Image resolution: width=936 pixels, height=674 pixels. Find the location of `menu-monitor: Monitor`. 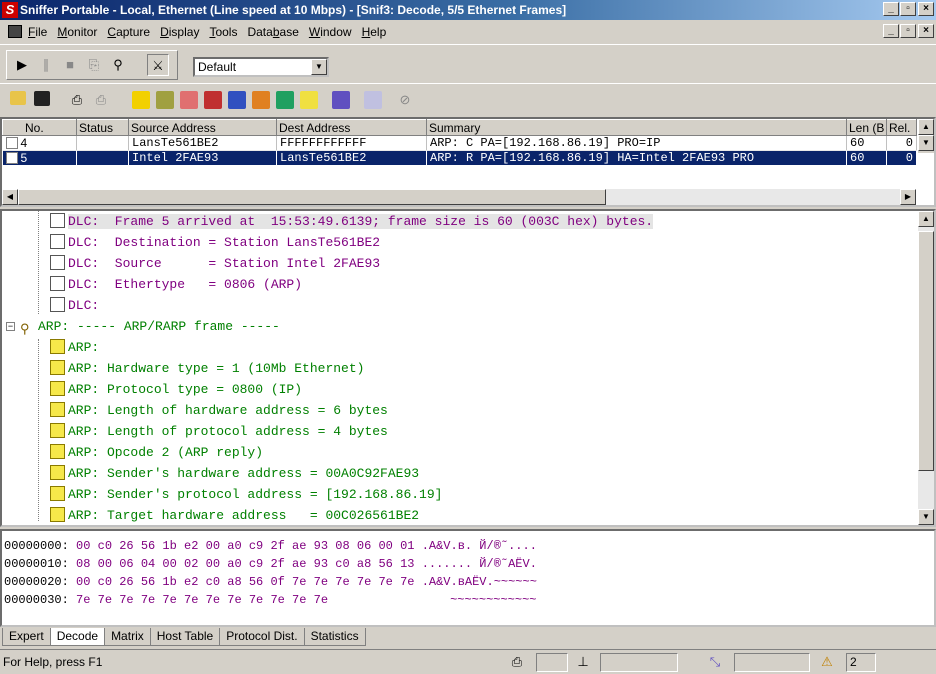

menu-monitor: Monitor is located at coordinates (77, 32).